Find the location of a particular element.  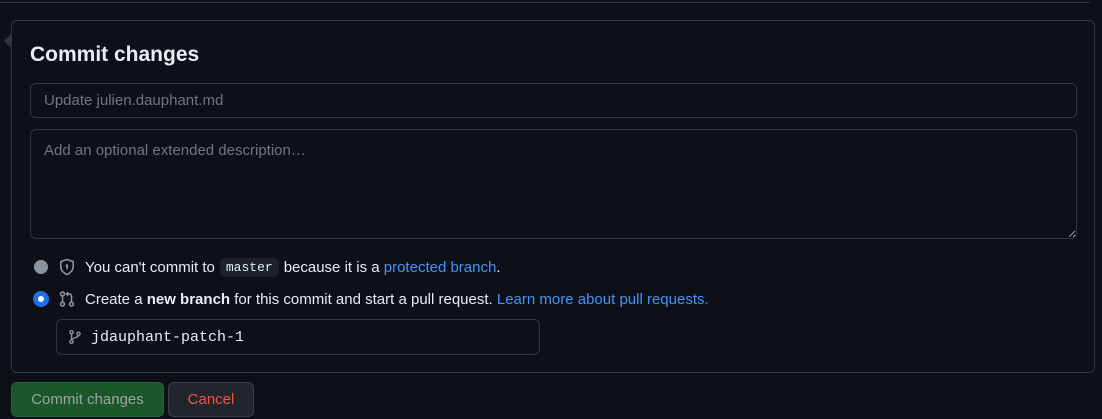

direct-text-after: because it is a is located at coordinates (331, 267).